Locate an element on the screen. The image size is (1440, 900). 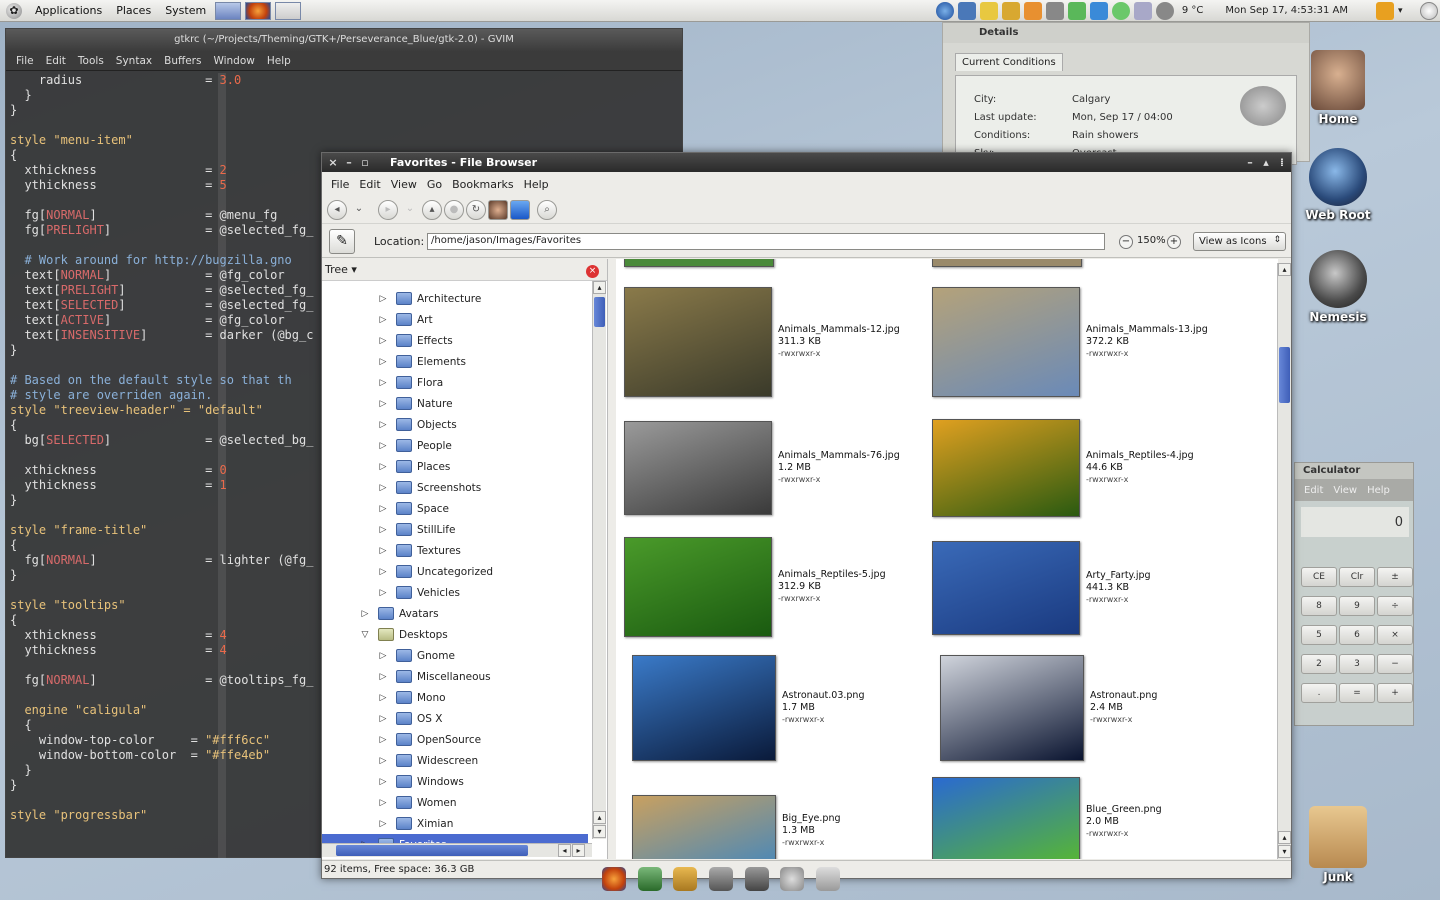
shade-icon: – is located at coordinates (1250, 162).